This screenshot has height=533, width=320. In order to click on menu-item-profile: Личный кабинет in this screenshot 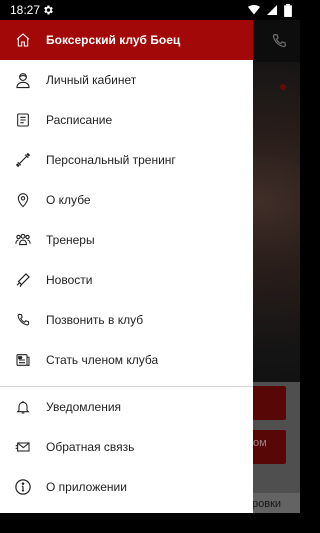, I will do `click(126, 80)`.